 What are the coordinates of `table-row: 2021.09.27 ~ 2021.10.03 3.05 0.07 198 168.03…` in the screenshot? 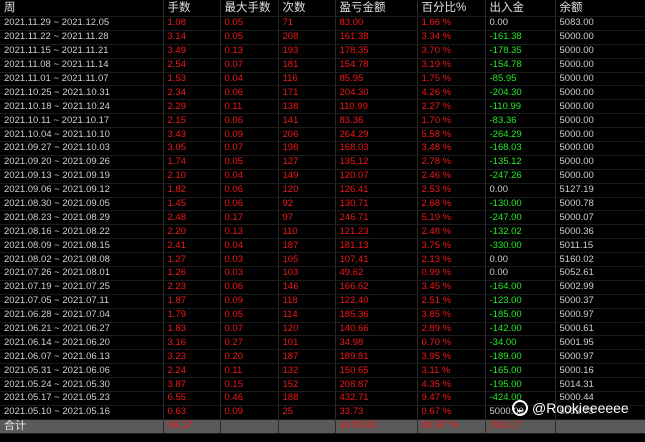 It's located at (322, 148).